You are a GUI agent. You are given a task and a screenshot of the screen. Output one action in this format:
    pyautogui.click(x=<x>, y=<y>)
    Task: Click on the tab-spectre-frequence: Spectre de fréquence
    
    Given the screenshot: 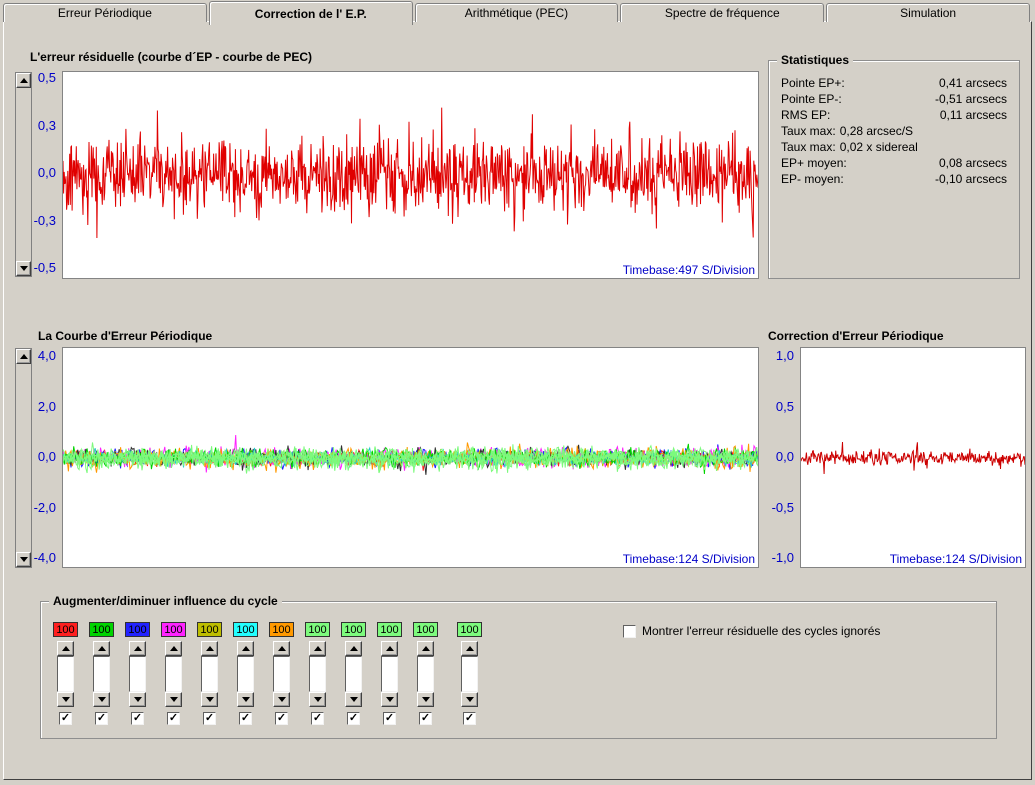 What is the action you would take?
    pyautogui.click(x=722, y=12)
    